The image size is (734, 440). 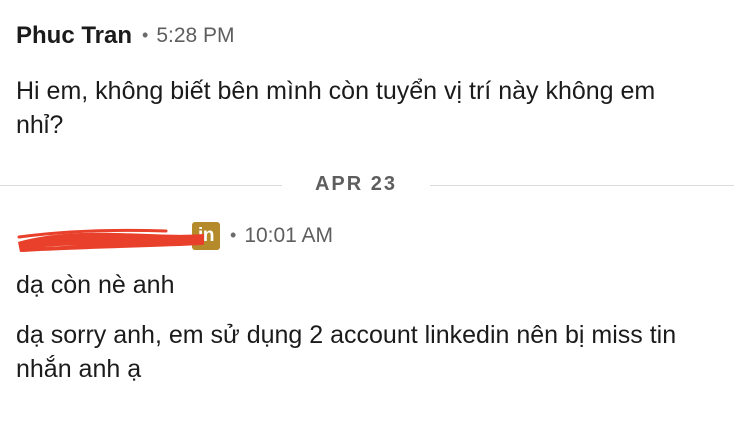 I want to click on day-divider-label: APR 23, so click(x=356, y=184).